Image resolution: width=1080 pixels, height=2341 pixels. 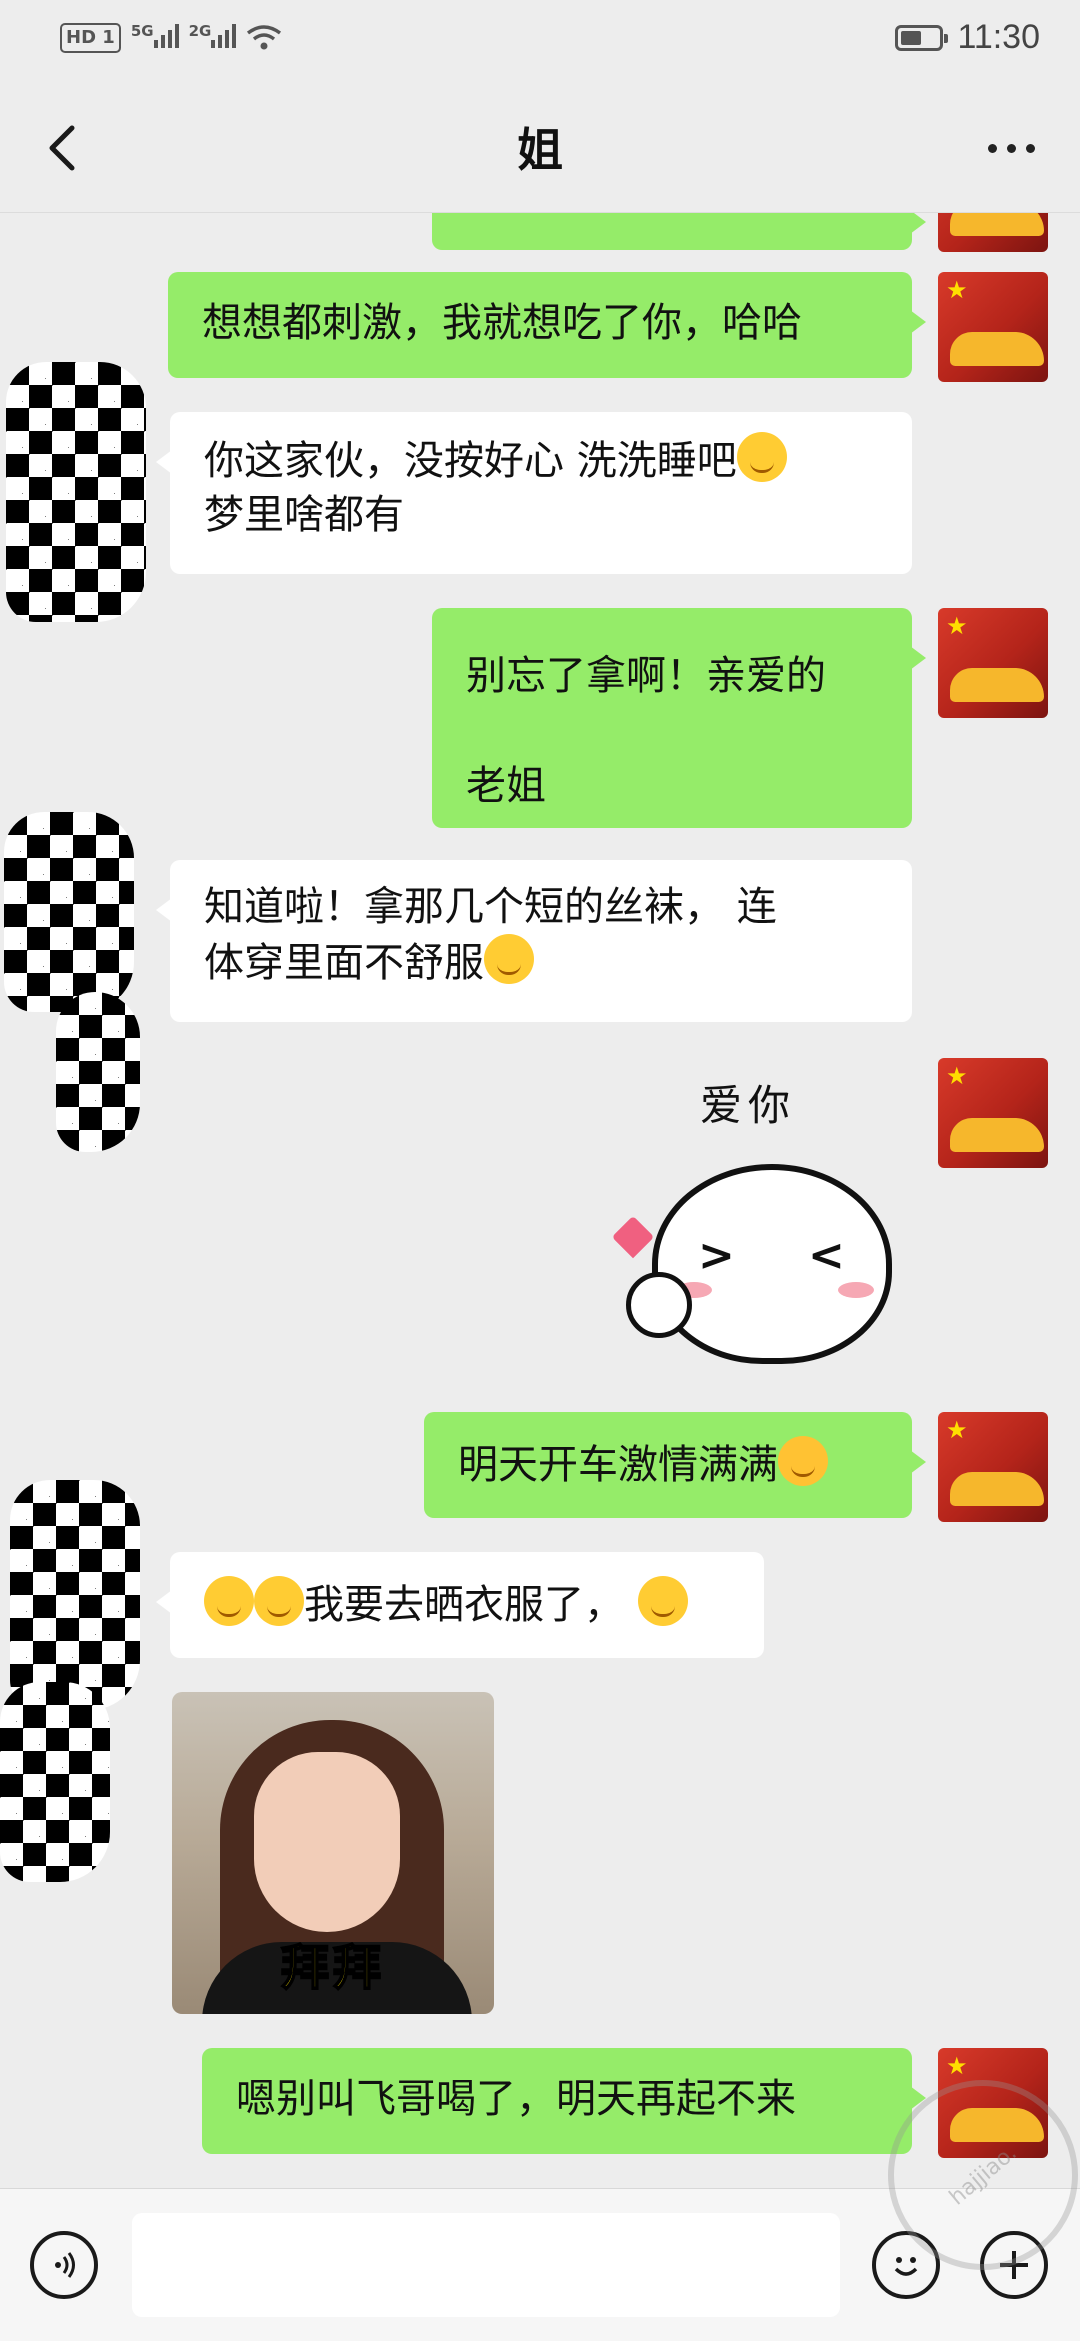 What do you see at coordinates (541, 460) in the screenshot?
I see `message-text: 你这家伙，没按好心 洗洗睡吧` at bounding box center [541, 460].